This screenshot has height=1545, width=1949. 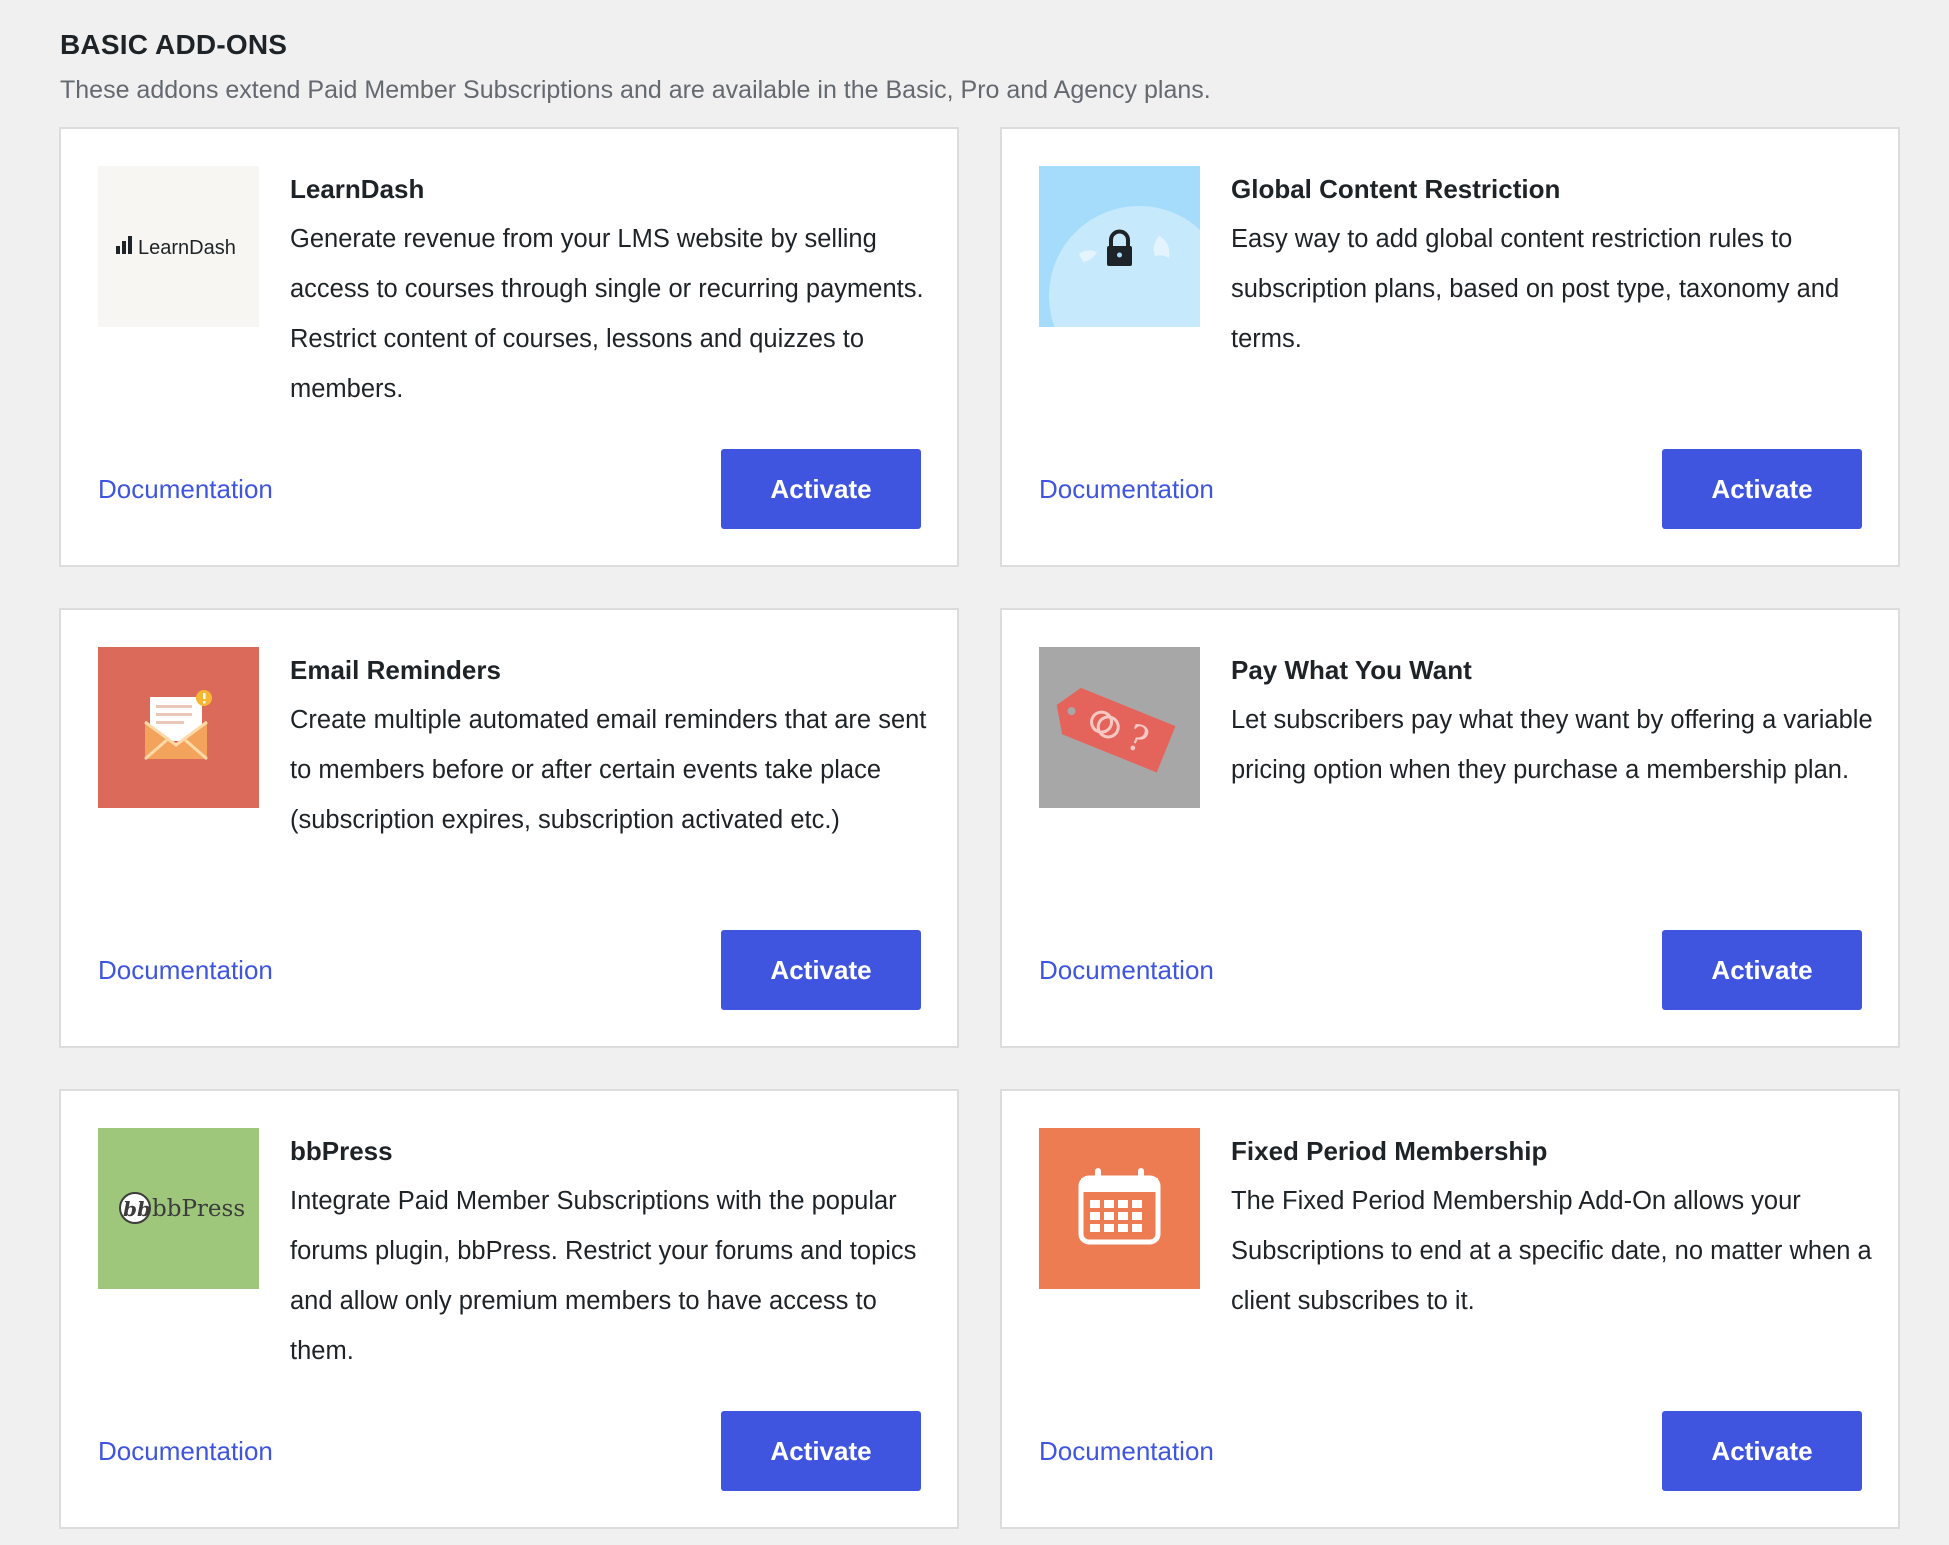 What do you see at coordinates (357, 189) in the screenshot?
I see `addon-title: LearnDash` at bounding box center [357, 189].